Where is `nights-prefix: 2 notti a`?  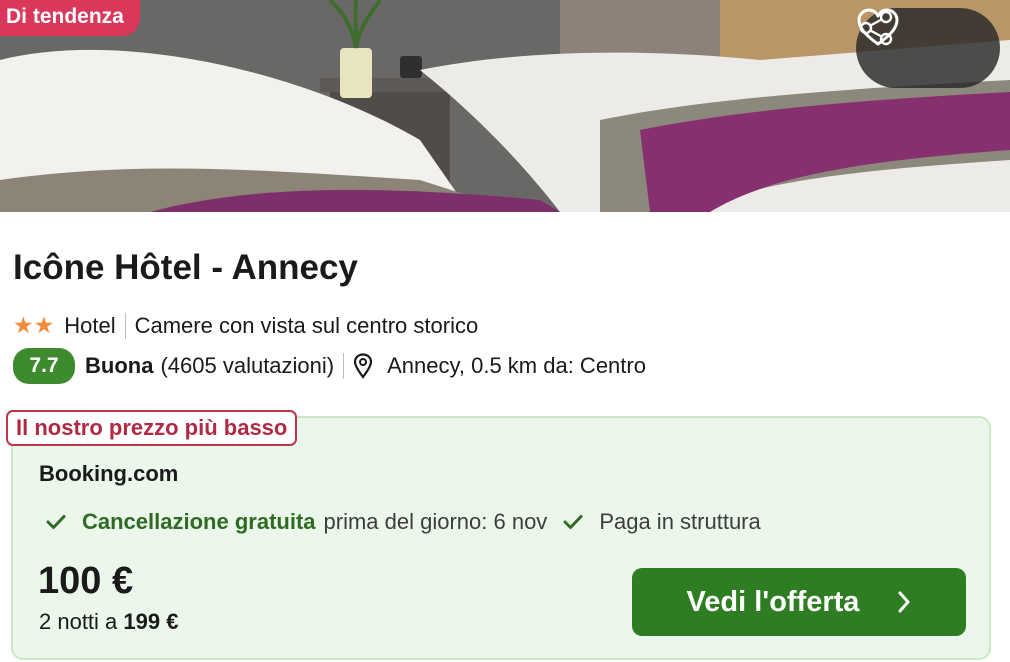
nights-prefix: 2 notti a is located at coordinates (78, 621).